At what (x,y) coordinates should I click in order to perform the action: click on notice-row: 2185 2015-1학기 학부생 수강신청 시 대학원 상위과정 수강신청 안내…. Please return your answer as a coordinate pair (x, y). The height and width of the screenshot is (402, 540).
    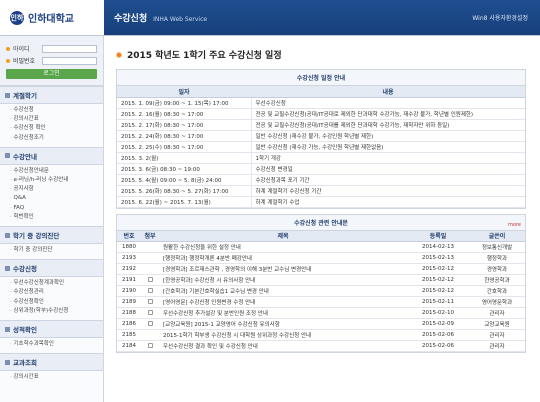
    Looking at the image, I should click on (321, 335).